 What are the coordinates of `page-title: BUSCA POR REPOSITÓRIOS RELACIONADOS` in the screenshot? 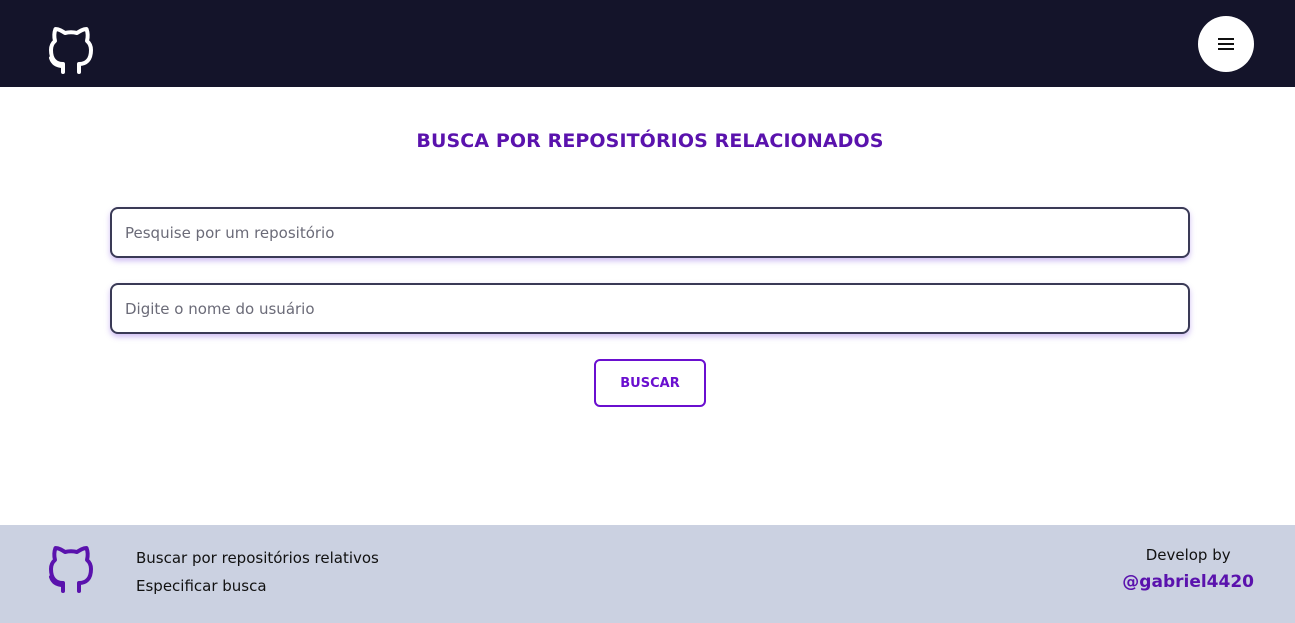 It's located at (650, 141).